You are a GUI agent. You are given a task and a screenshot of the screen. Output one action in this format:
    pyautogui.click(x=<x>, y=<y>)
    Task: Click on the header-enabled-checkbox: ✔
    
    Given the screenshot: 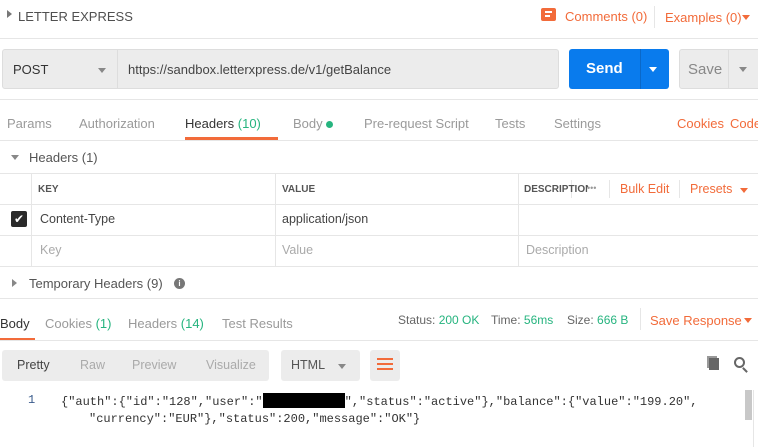 What is the action you would take?
    pyautogui.click(x=19, y=219)
    